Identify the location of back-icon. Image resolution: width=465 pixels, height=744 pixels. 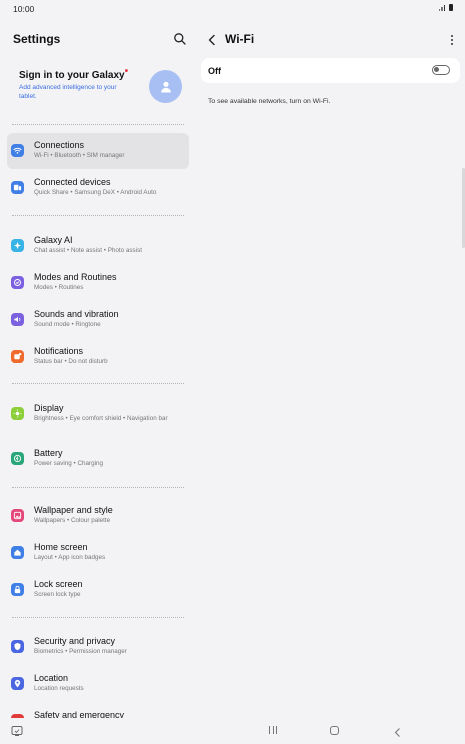
(397, 732).